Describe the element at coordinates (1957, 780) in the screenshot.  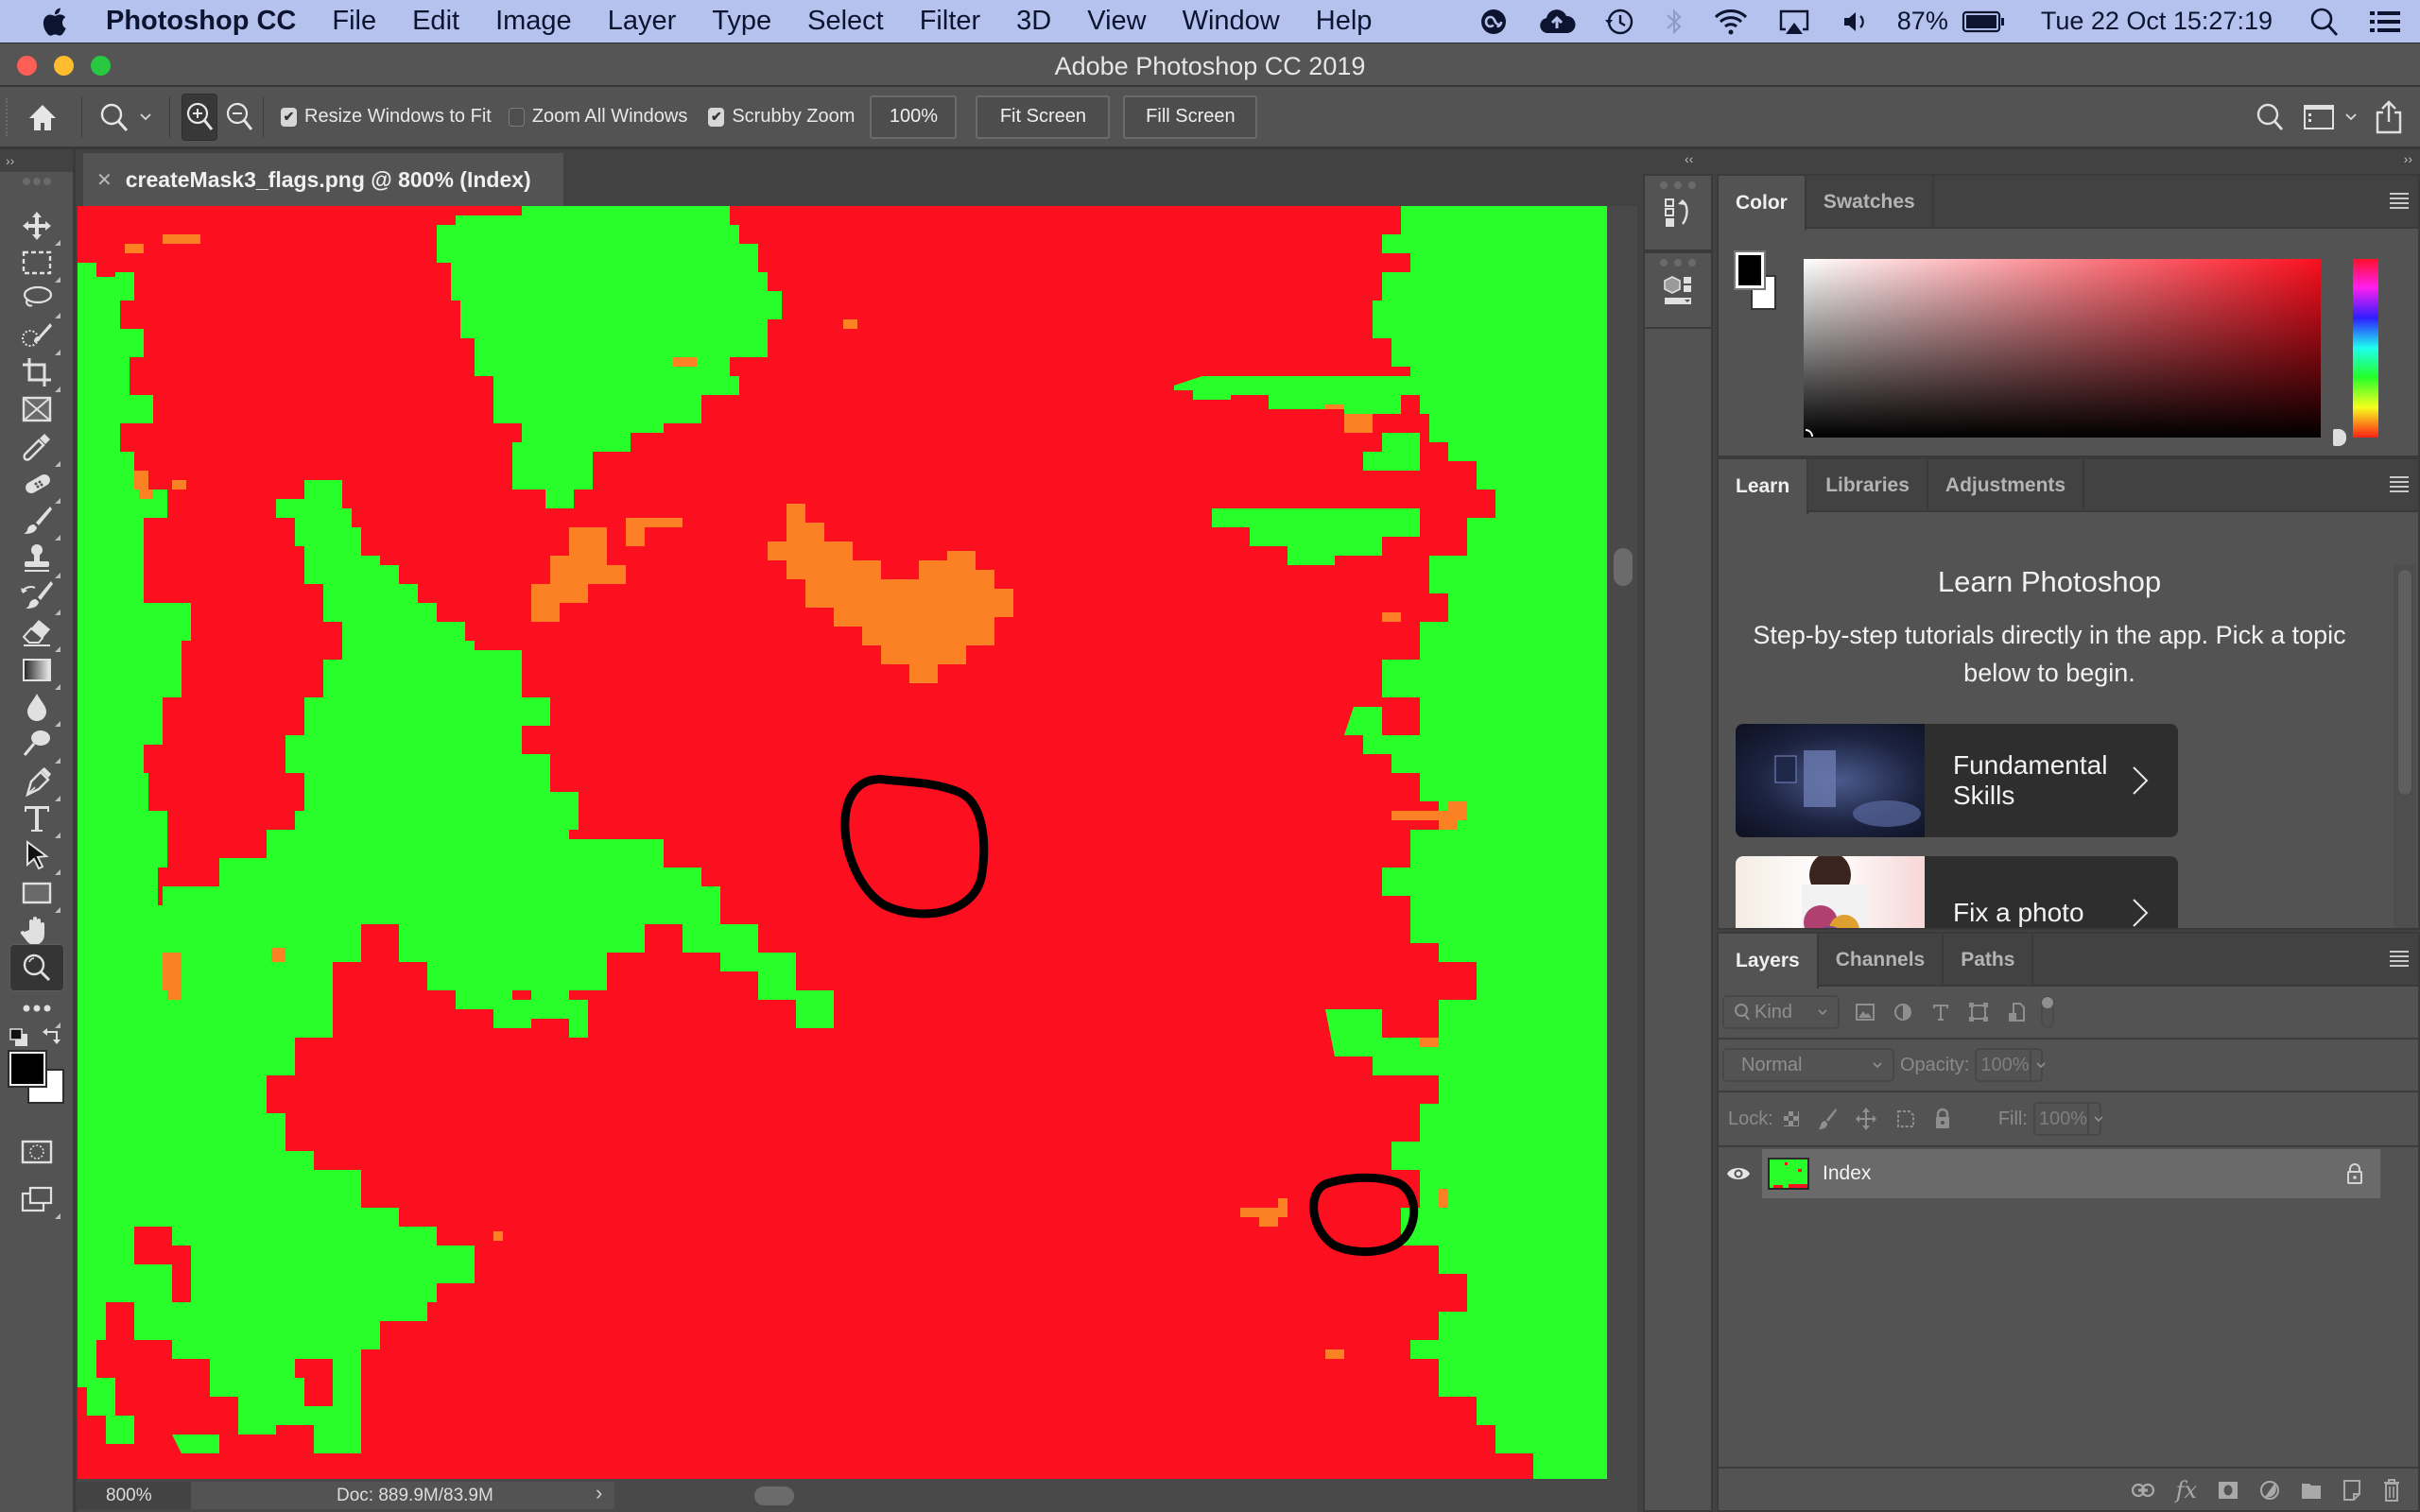
I see `tutorial-card-fundamental-skills: Fundamental Skills` at that location.